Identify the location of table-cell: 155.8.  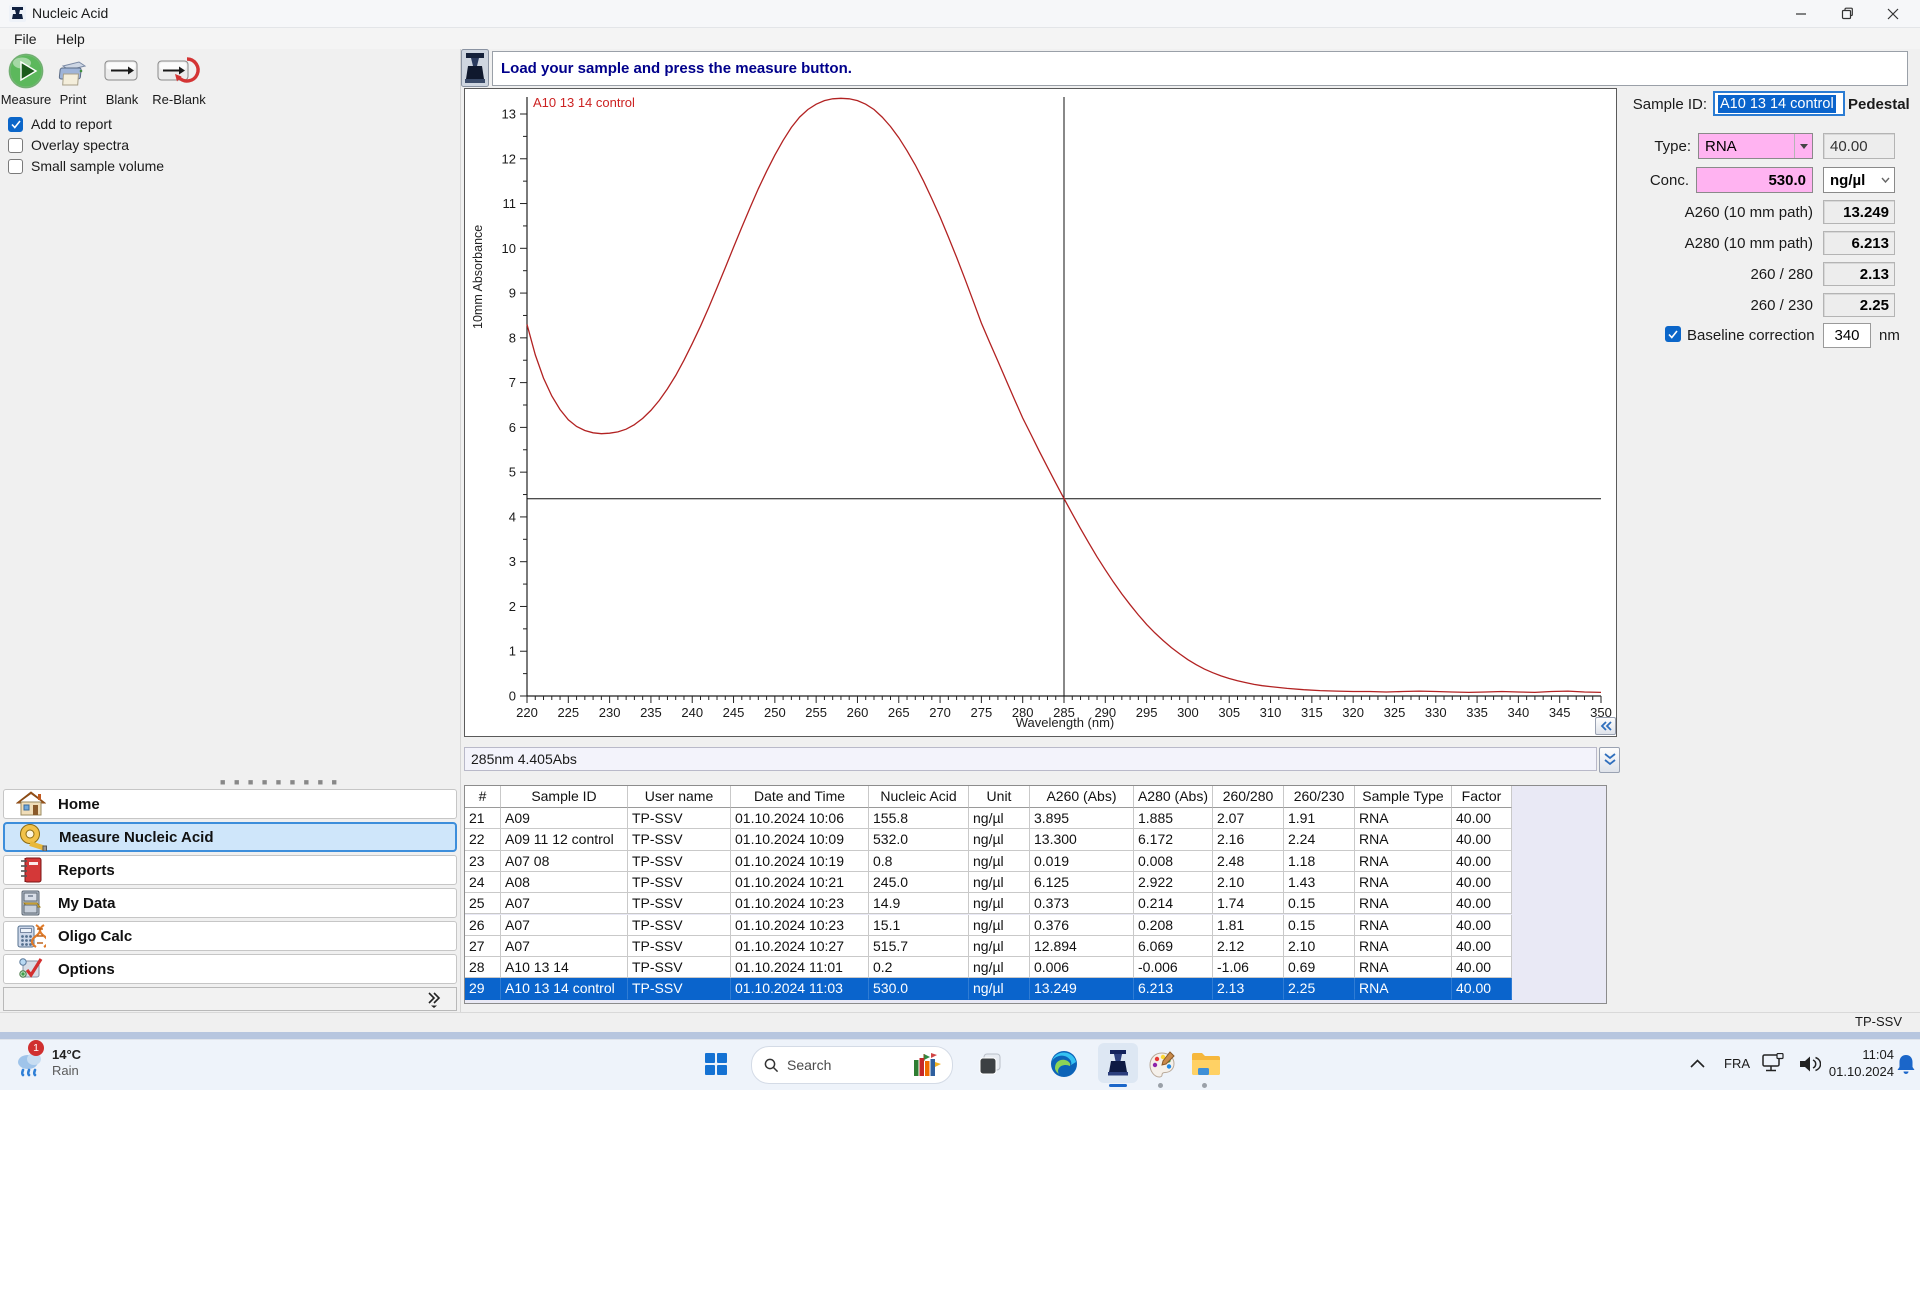
(919, 819).